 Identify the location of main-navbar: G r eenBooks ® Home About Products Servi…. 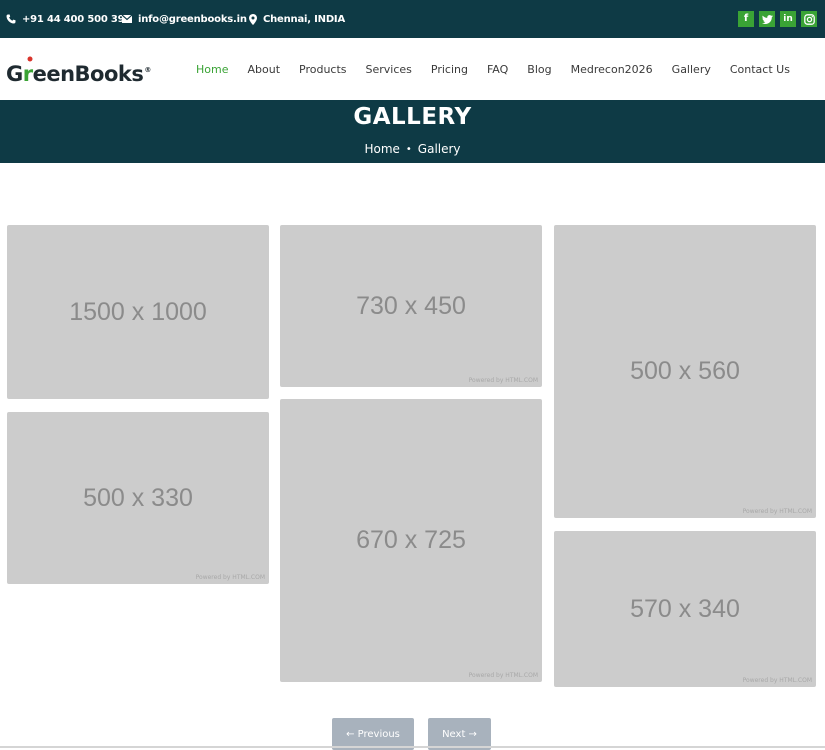
(412, 69).